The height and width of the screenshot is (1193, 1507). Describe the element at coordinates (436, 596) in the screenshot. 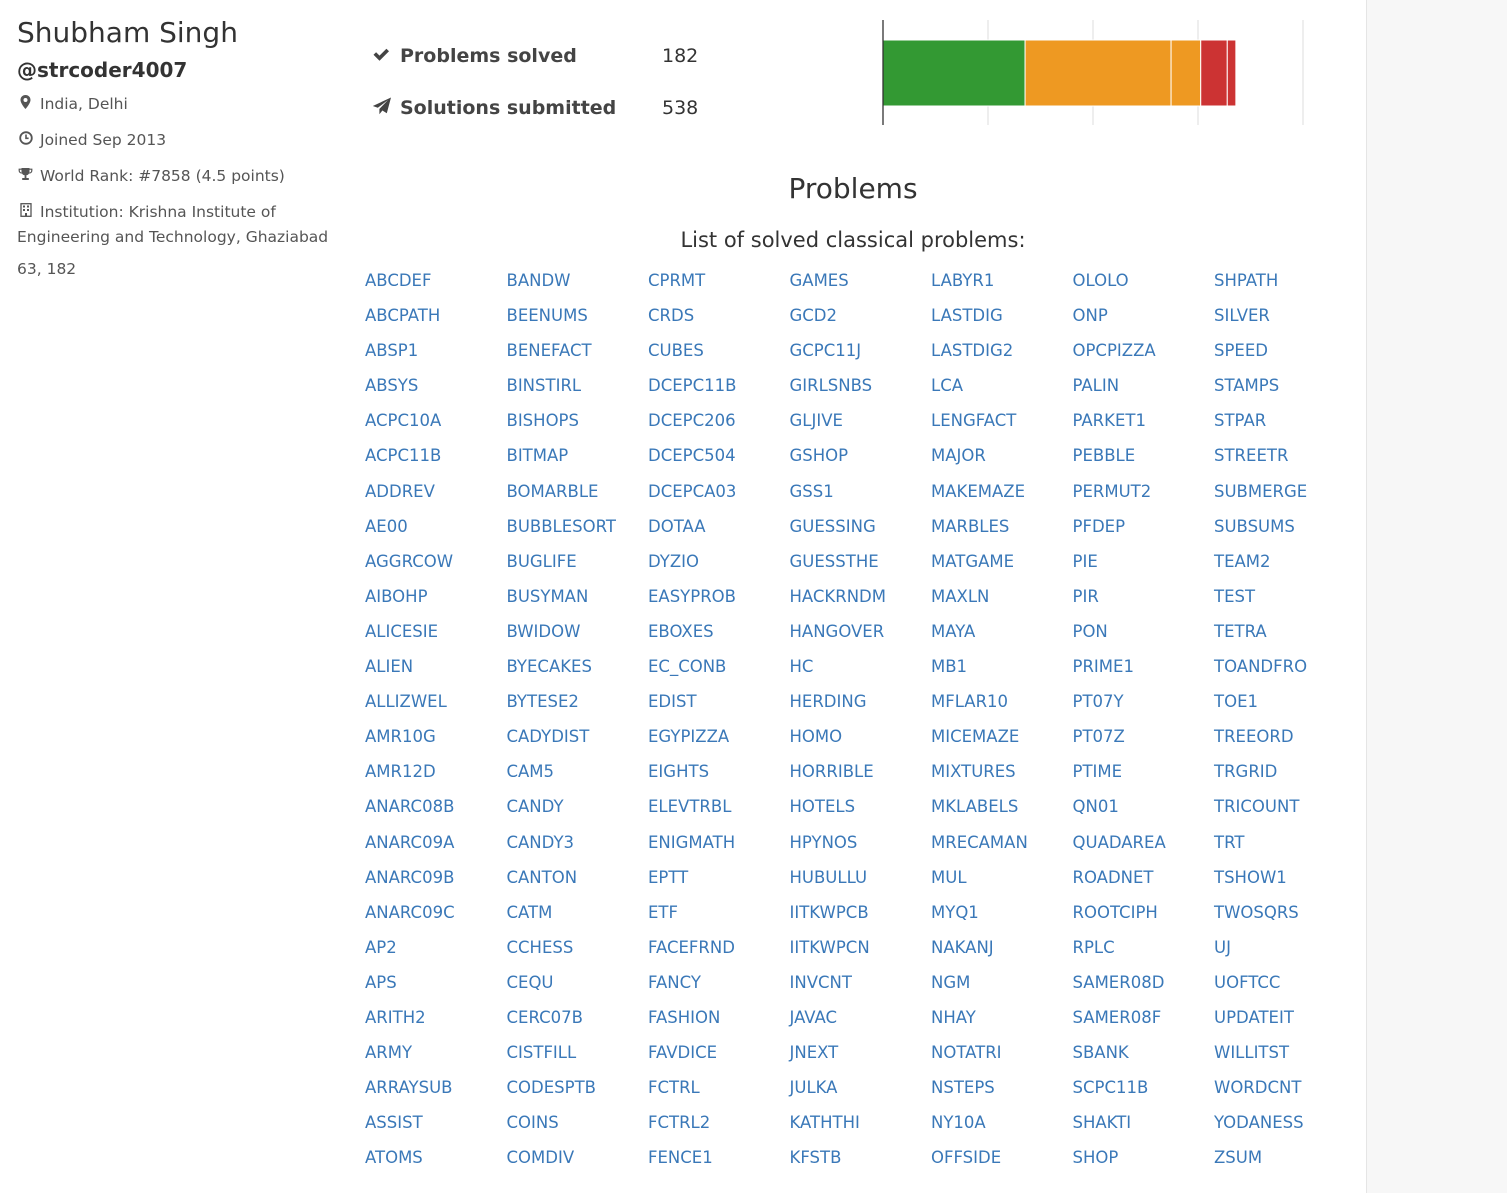

I see `problem-link: AIBOHP` at that location.